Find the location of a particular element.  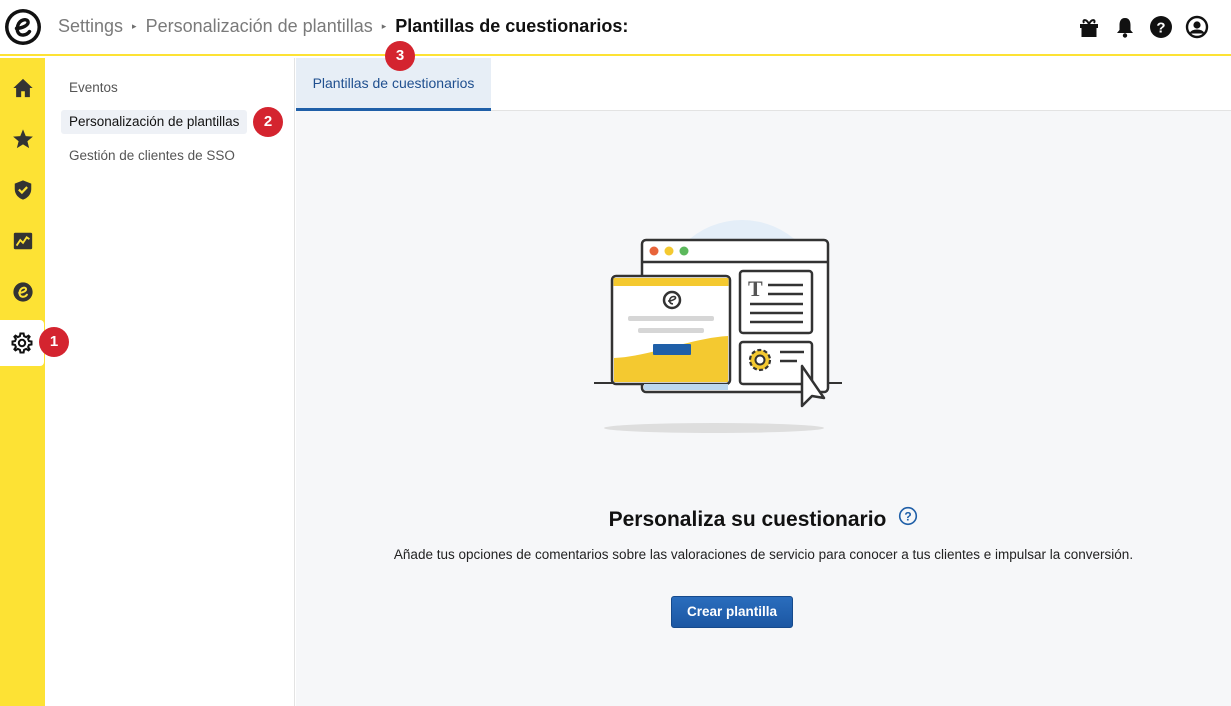

rail-item-home is located at coordinates (22, 88).